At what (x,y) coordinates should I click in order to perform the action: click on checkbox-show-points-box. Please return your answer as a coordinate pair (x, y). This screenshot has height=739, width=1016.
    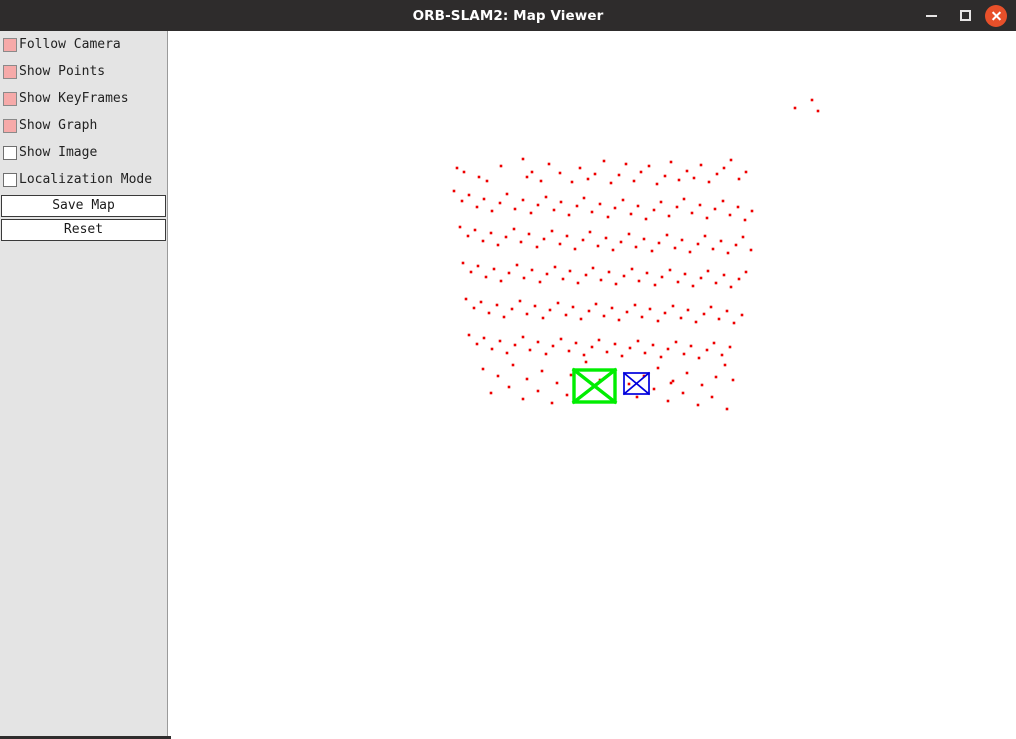
    Looking at the image, I should click on (10, 71).